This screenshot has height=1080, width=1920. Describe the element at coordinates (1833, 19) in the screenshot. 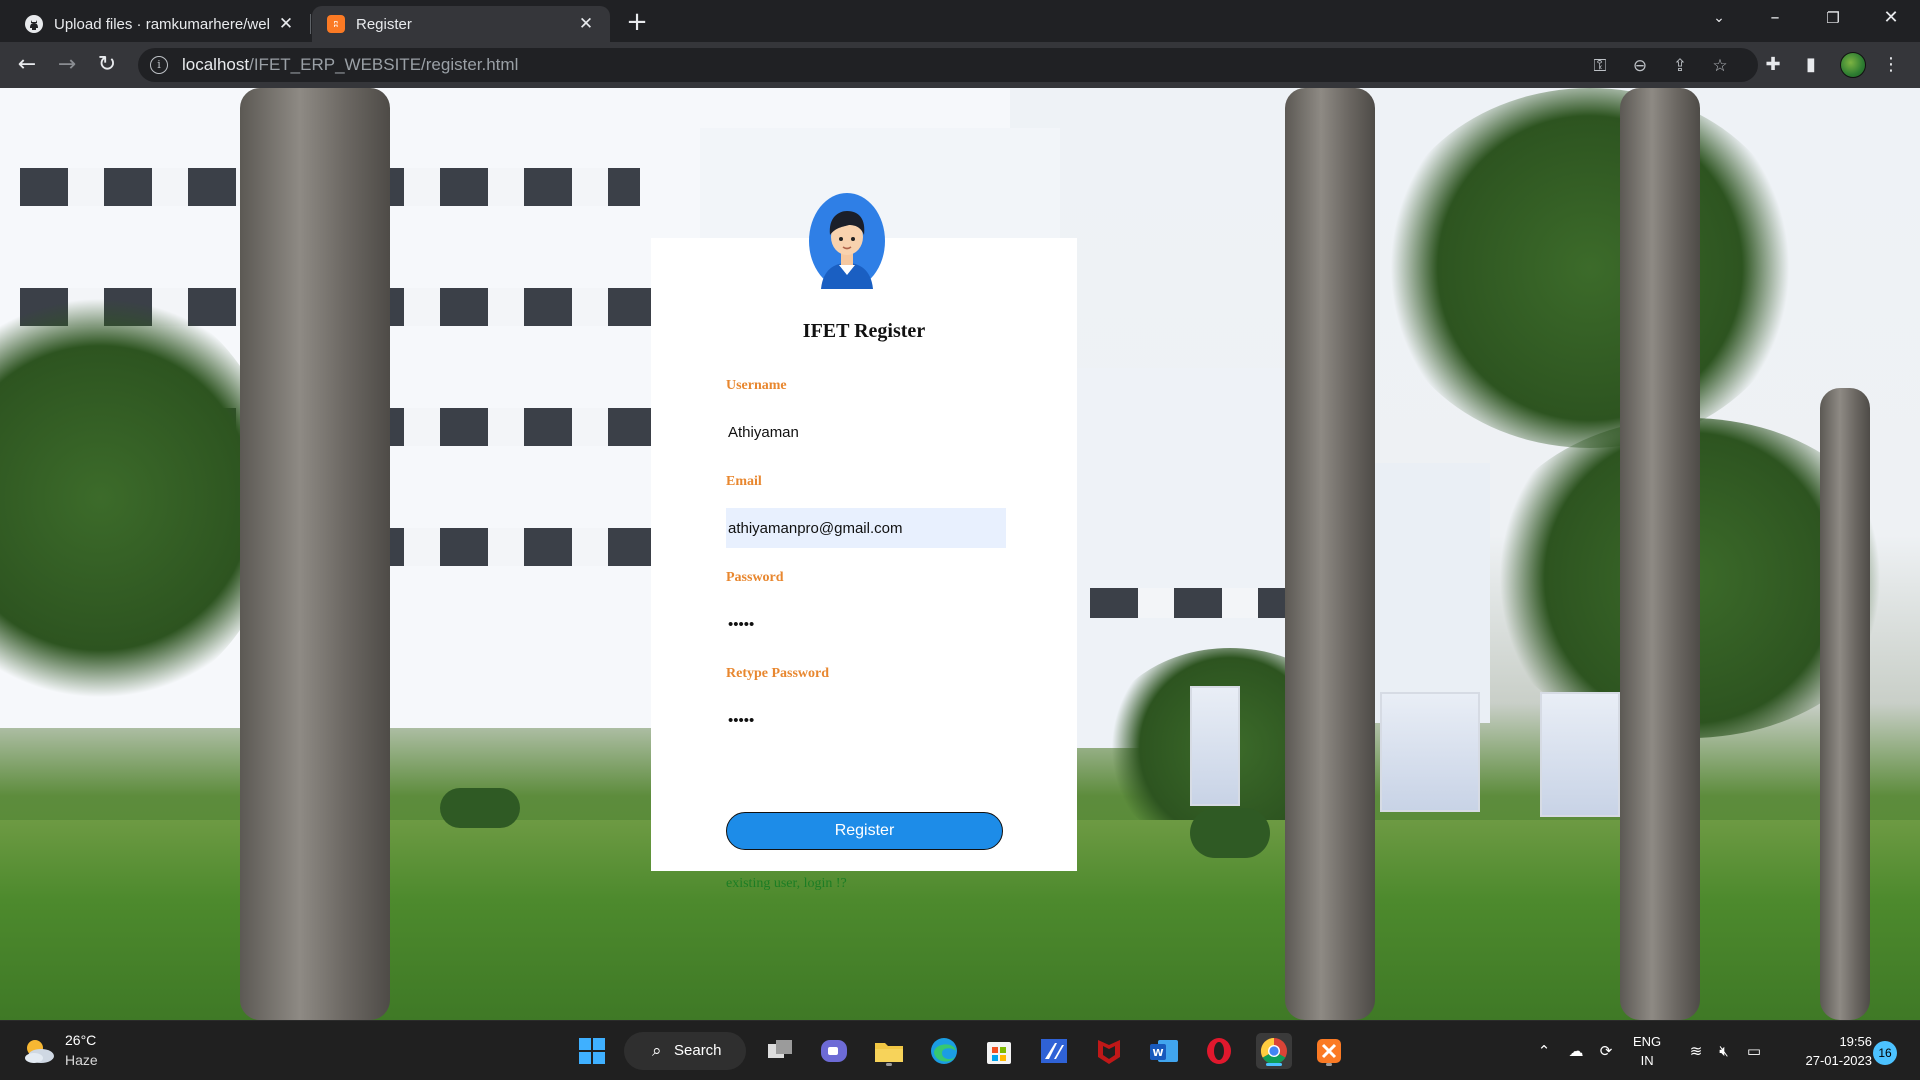

I see `restore-button: ❐` at that location.